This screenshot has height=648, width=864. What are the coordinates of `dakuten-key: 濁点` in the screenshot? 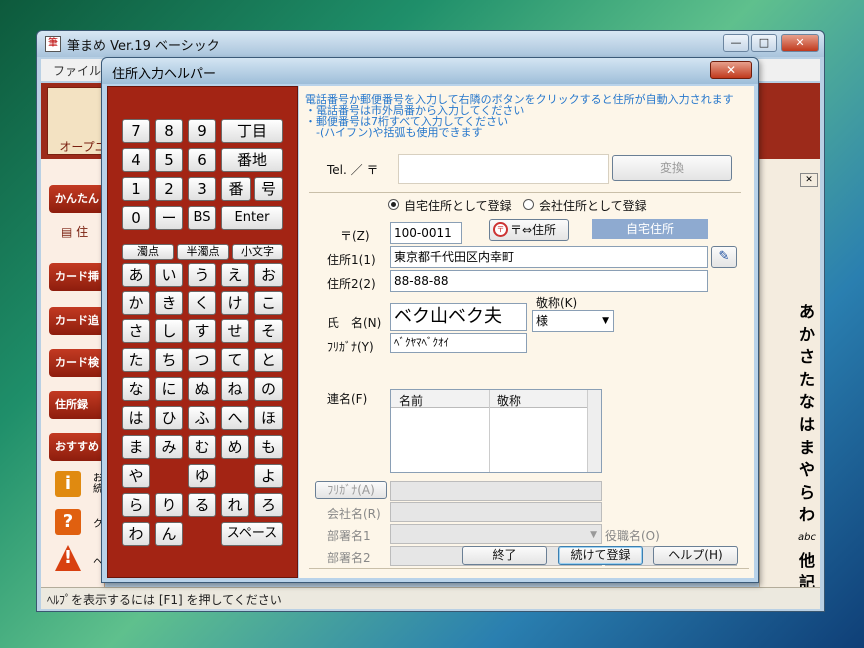 It's located at (148, 252).